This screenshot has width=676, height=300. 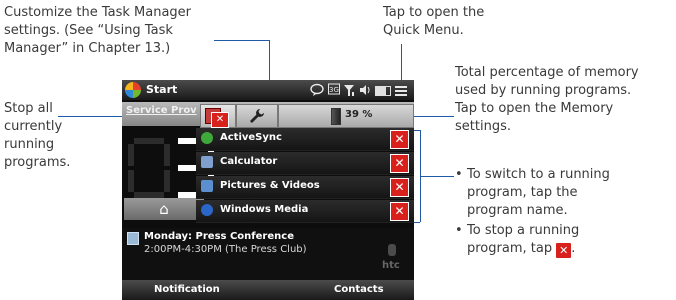 I want to click on callout-line: used by running programs., so click(x=543, y=90).